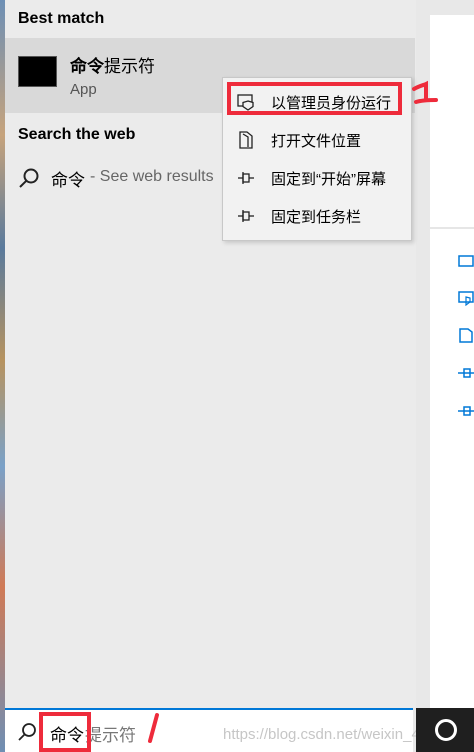 This screenshot has height=752, width=474. I want to click on context-item-pin-to-taskbar: 固定到任务栏, so click(317, 216).